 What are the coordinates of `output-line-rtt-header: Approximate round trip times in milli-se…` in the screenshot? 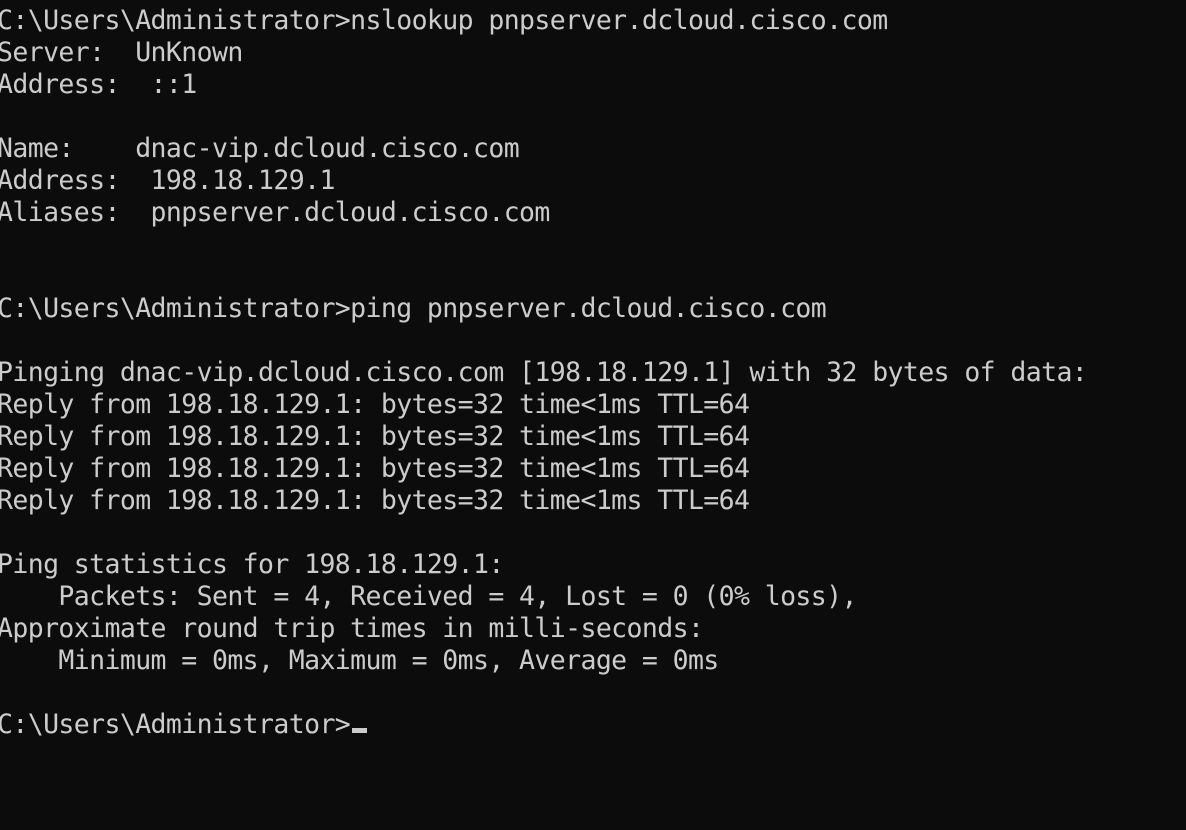 It's located at (352, 628).